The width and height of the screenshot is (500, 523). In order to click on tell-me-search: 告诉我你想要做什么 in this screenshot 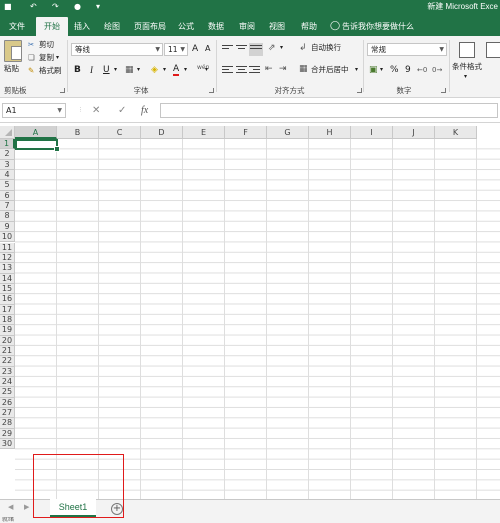, I will do `click(382, 26)`.